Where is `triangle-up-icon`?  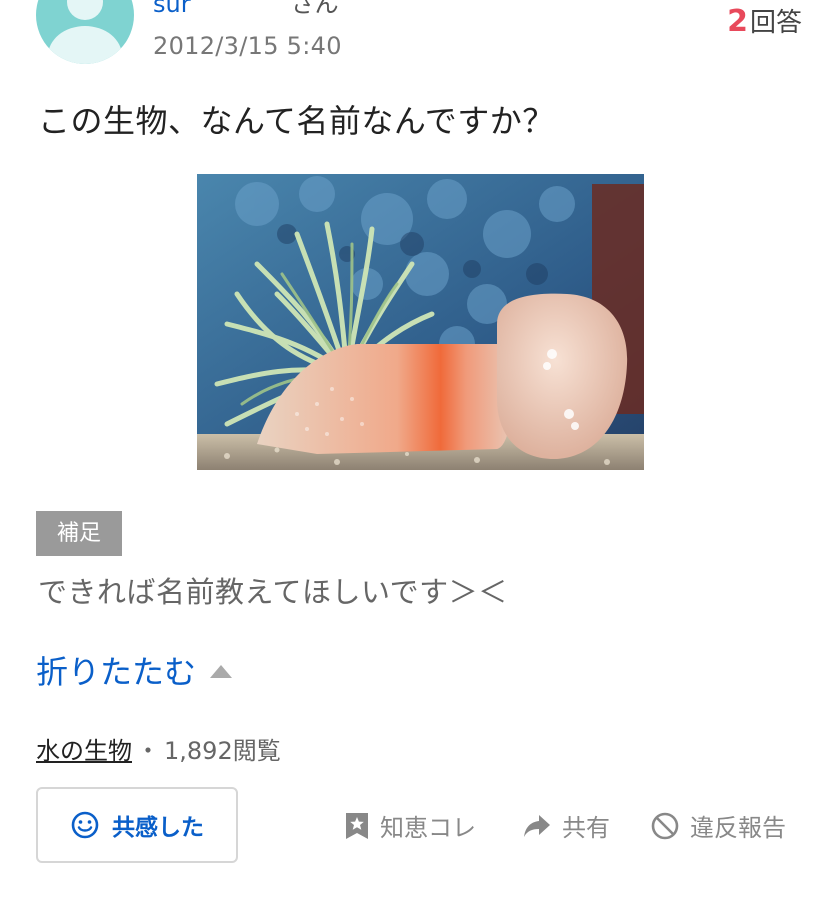 triangle-up-icon is located at coordinates (221, 671).